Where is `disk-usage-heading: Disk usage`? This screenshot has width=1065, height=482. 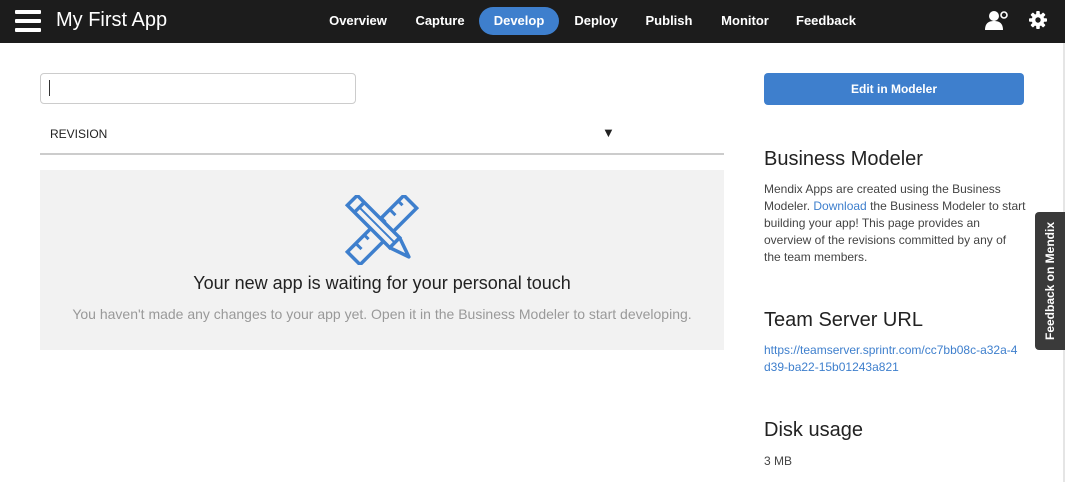 disk-usage-heading: Disk usage is located at coordinates (813, 430).